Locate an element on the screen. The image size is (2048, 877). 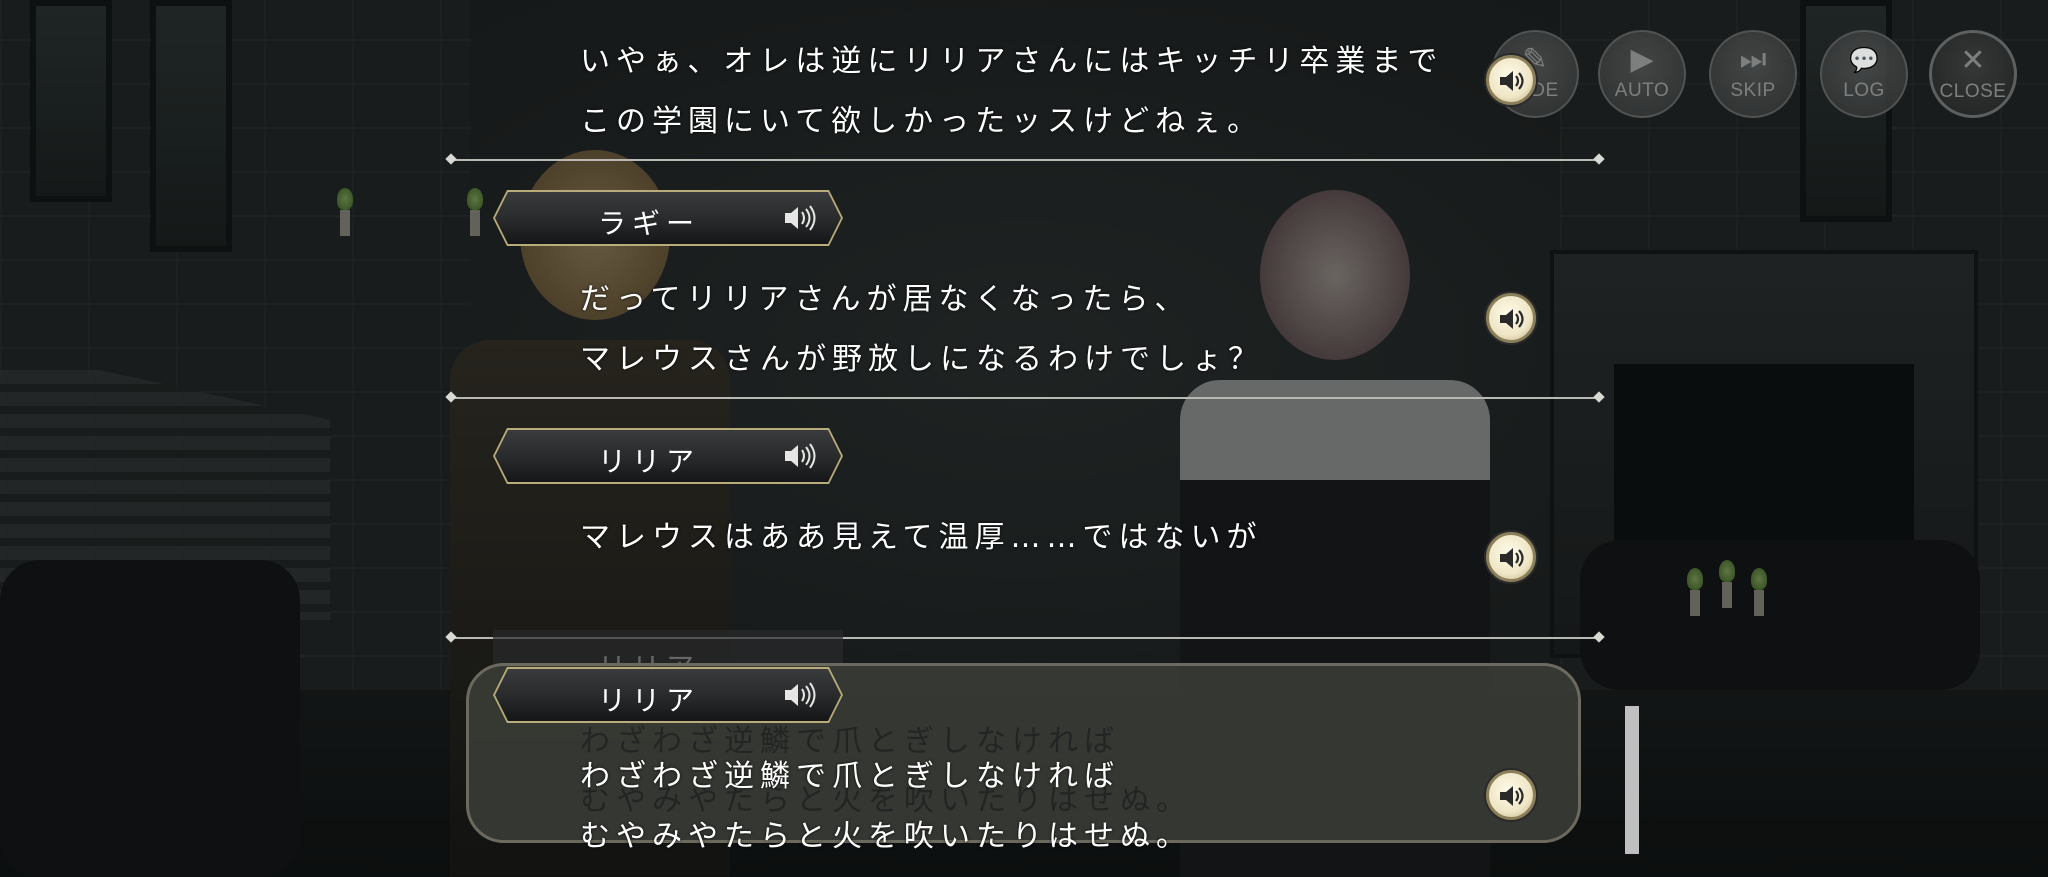
log-scrollbar is located at coordinates (1632, 780).